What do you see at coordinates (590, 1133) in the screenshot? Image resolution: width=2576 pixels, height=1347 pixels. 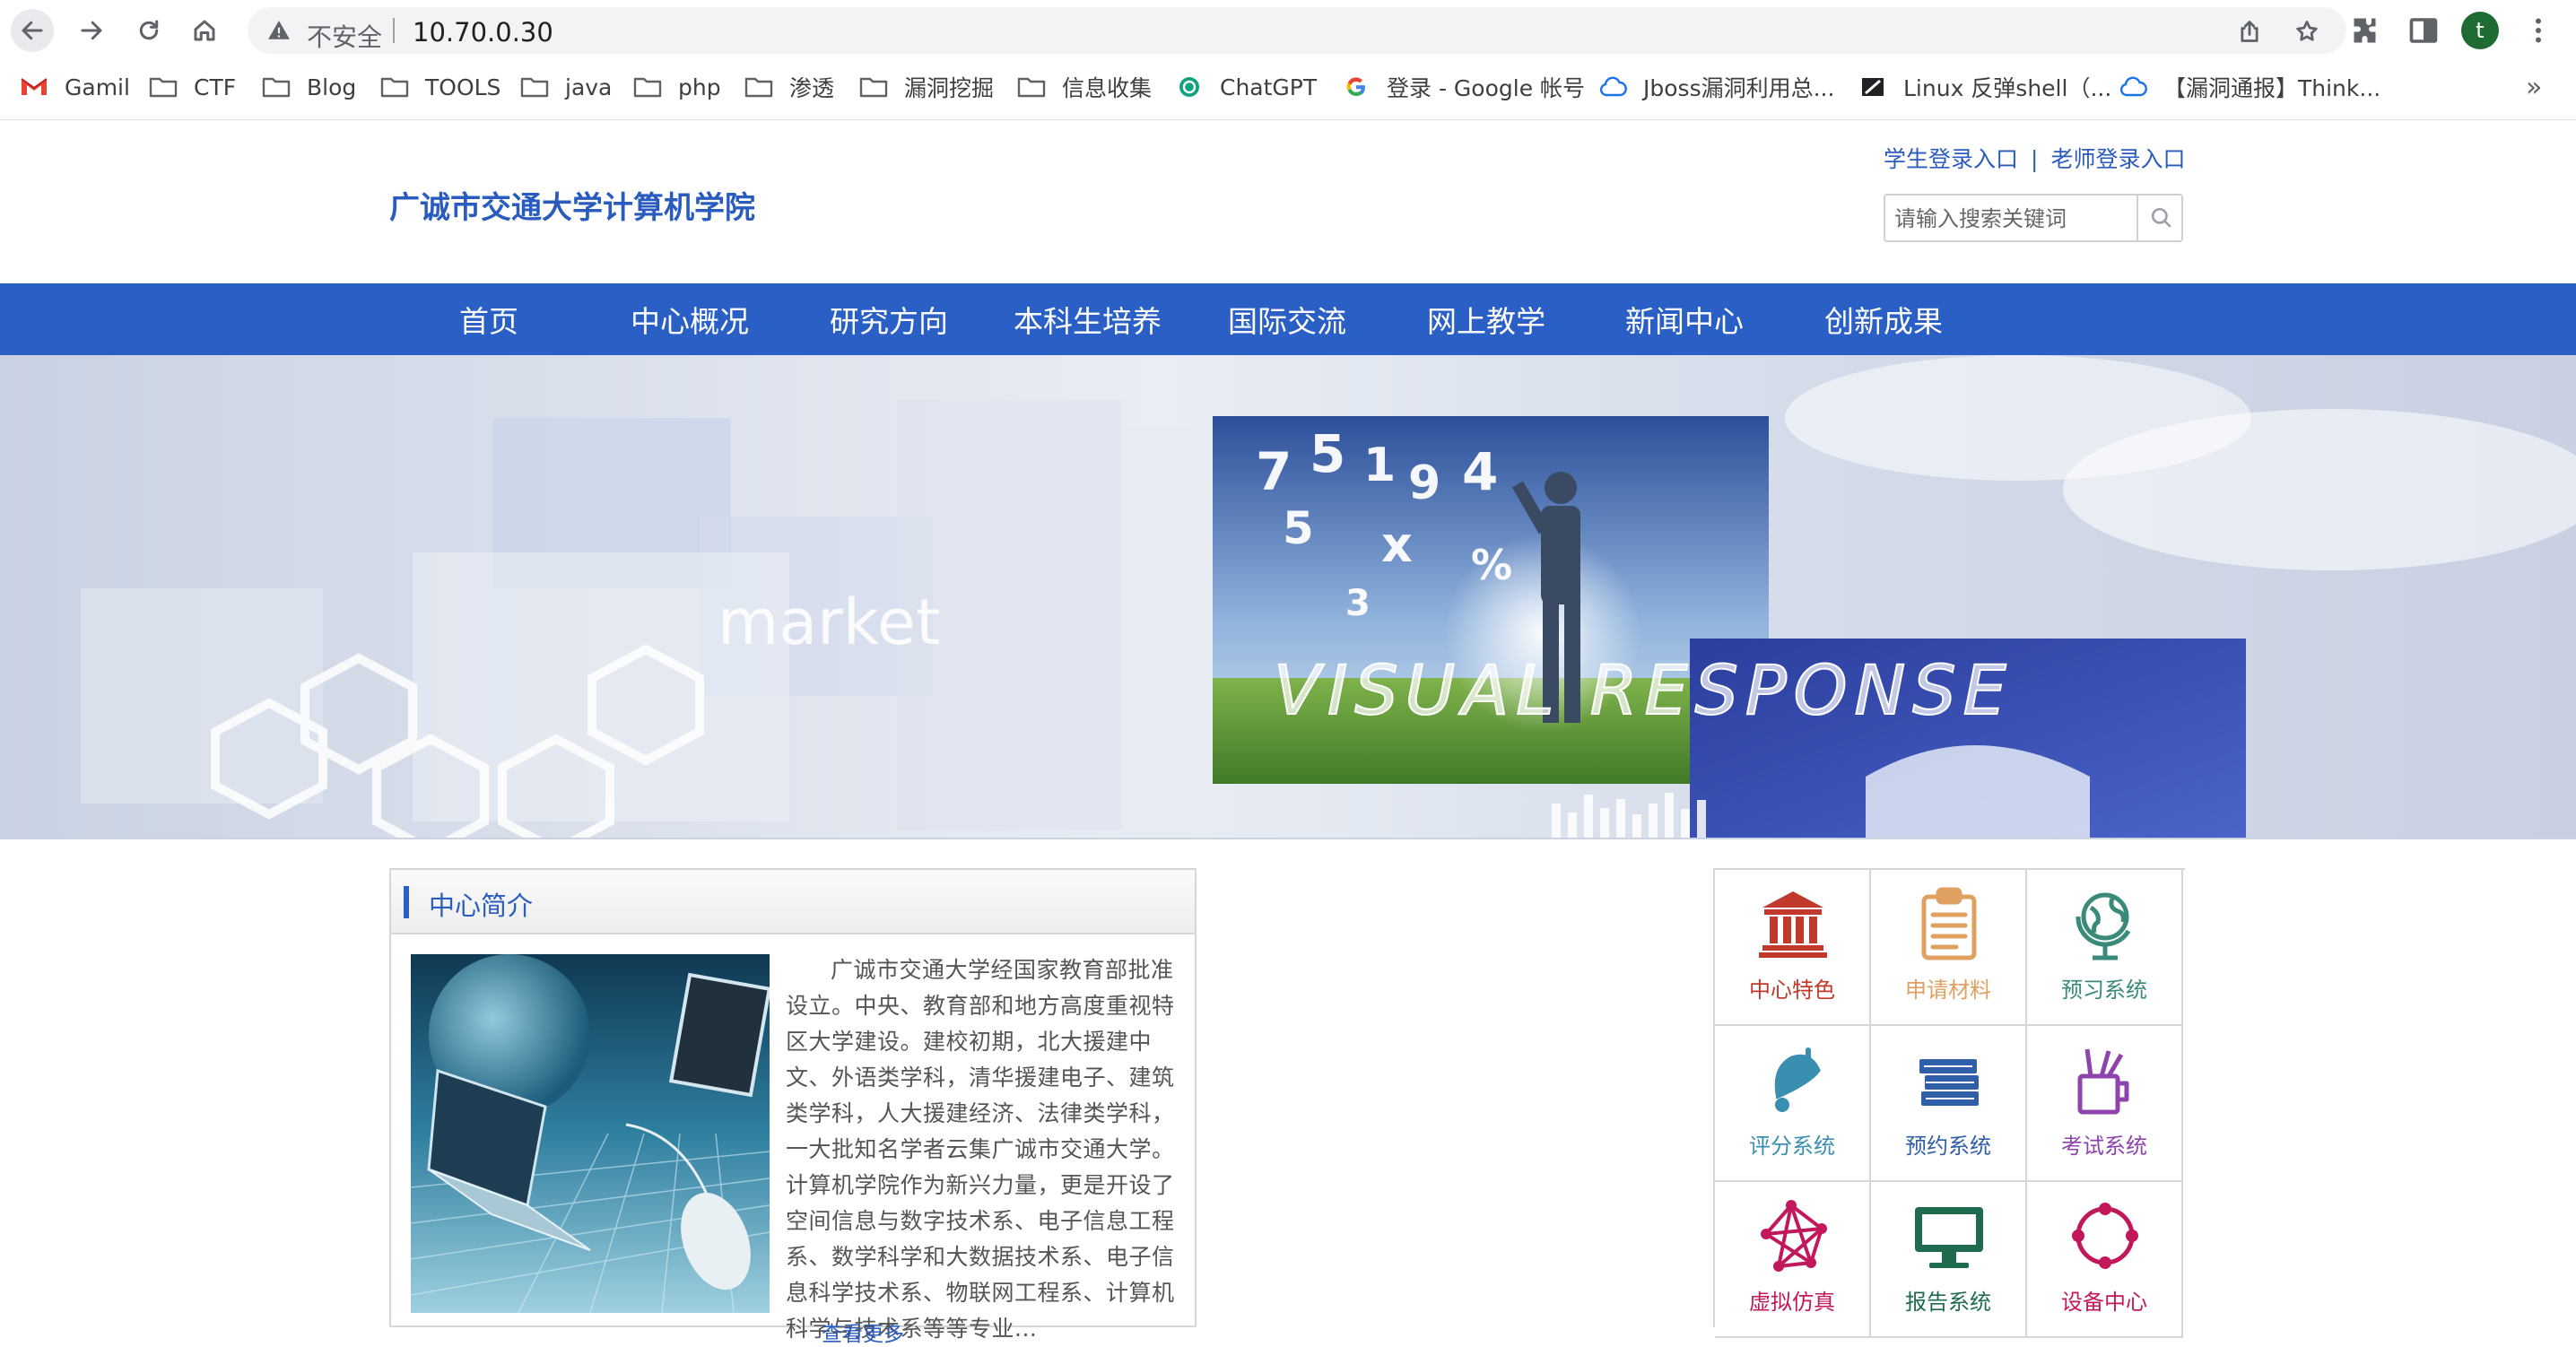 I see `laptop-globe-illustration` at bounding box center [590, 1133].